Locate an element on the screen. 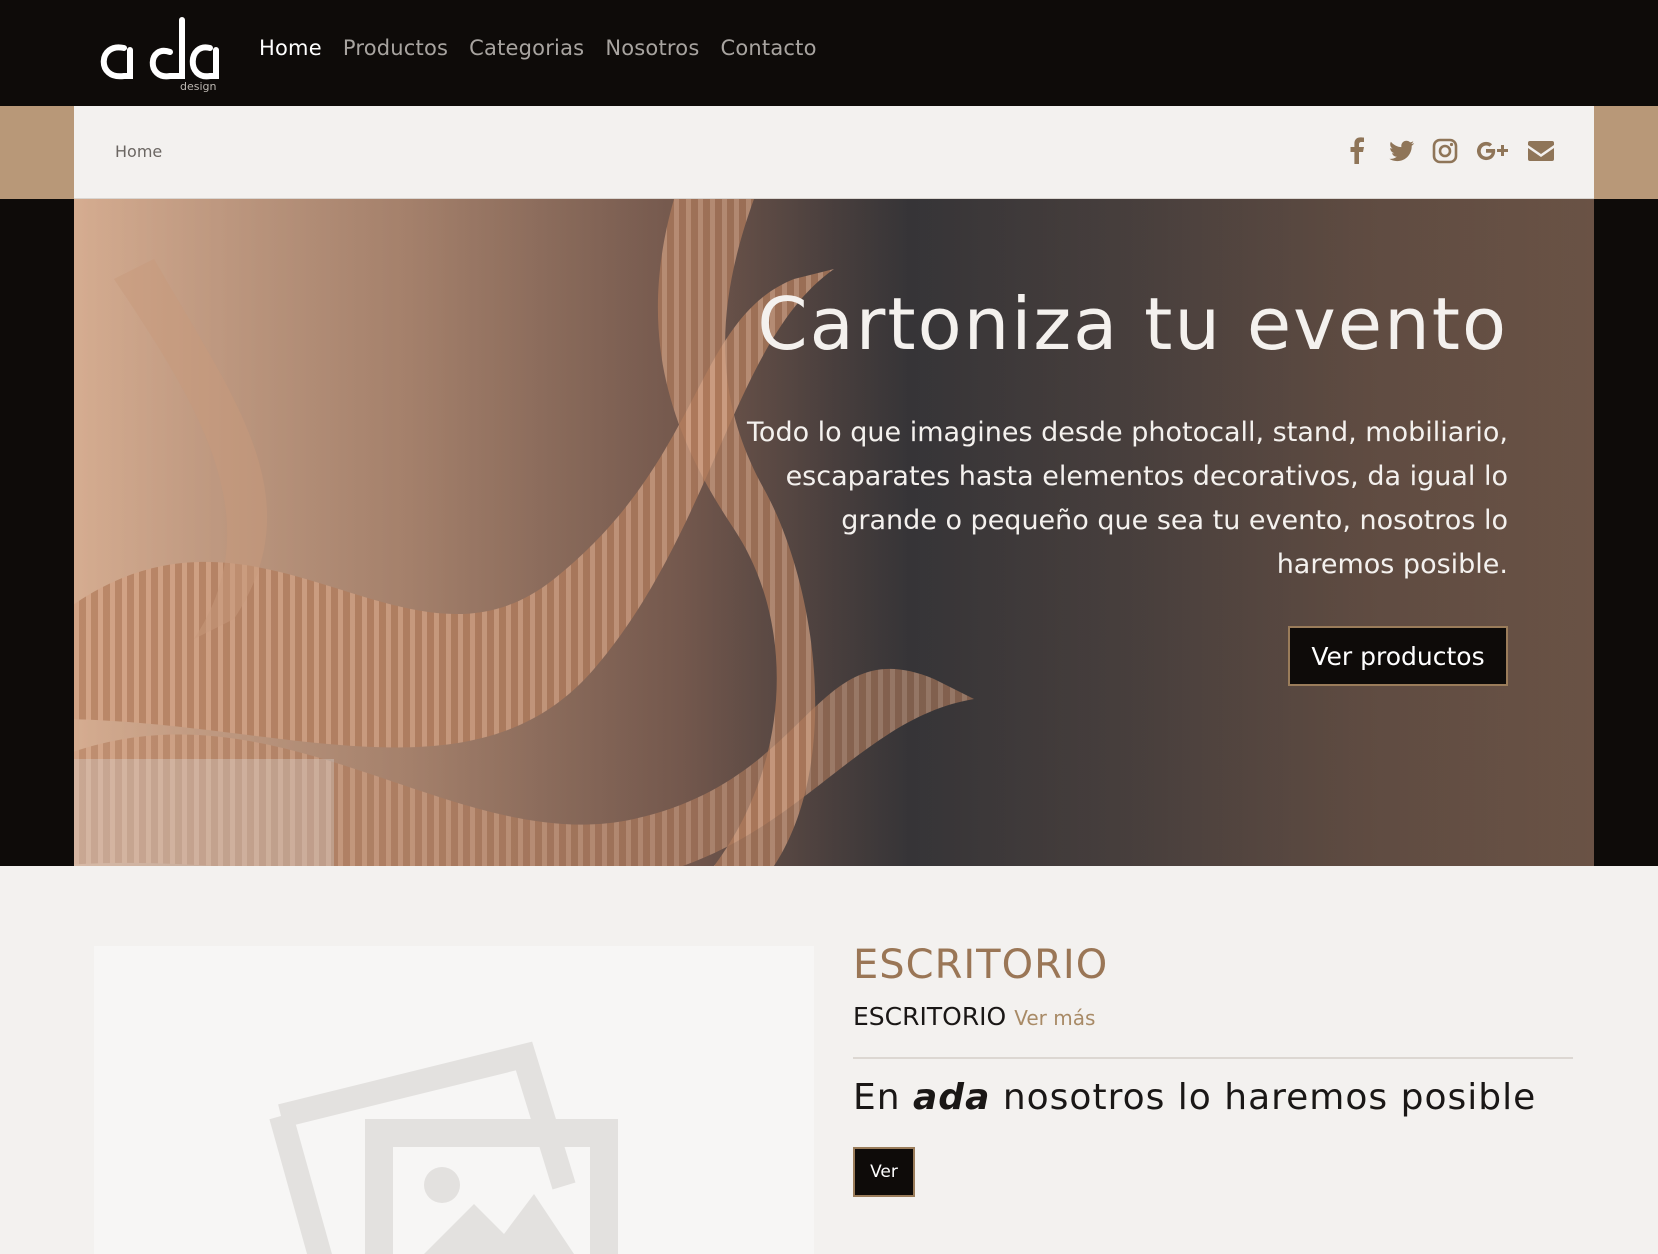 Image resolution: width=1658 pixels, height=1254 pixels. ver-button: Ver is located at coordinates (884, 1172).